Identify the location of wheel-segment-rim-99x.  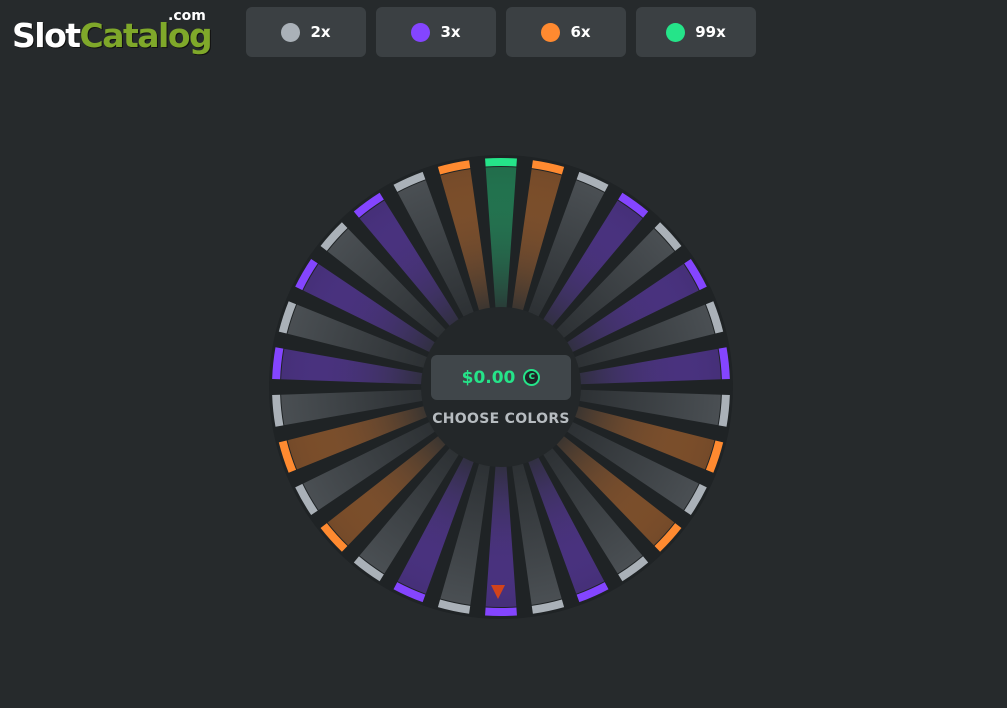
(501, 162).